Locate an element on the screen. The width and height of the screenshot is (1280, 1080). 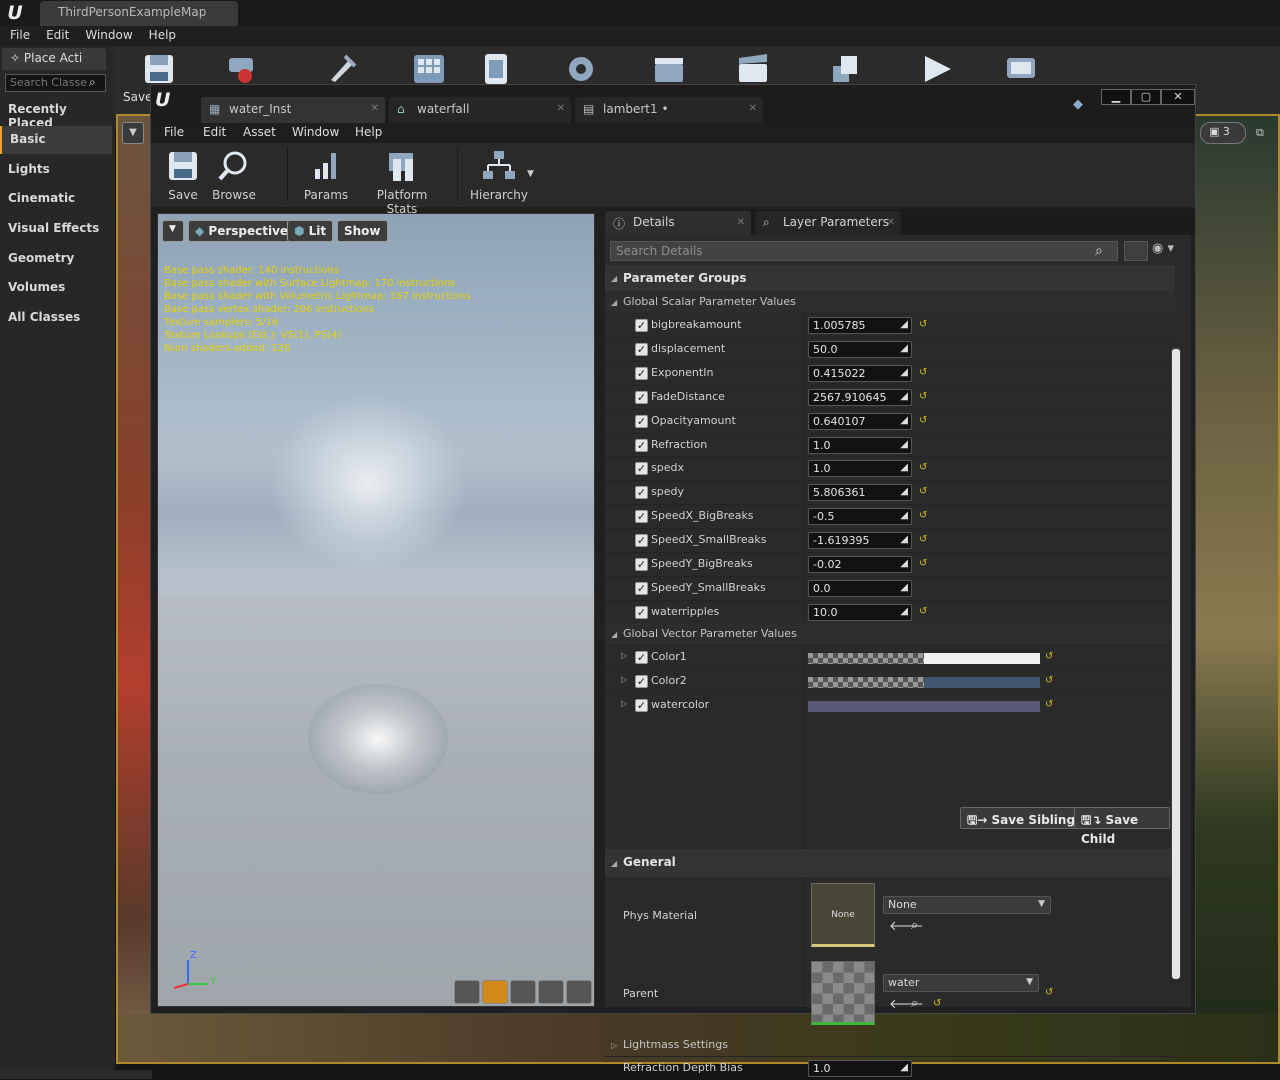
category-cinematic: Cinematic is located at coordinates (56, 199).